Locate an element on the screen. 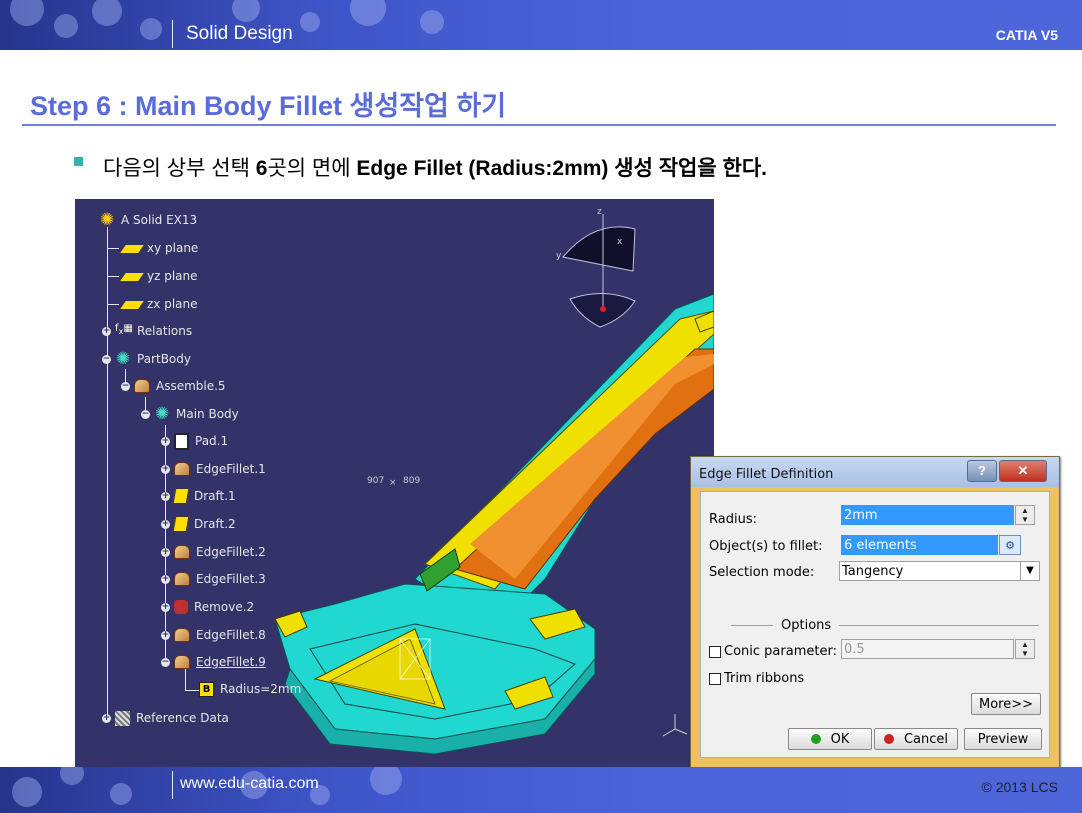 This screenshot has height=813, width=1082. tree-root: ✺ A Solid EX13 is located at coordinates (148, 220).